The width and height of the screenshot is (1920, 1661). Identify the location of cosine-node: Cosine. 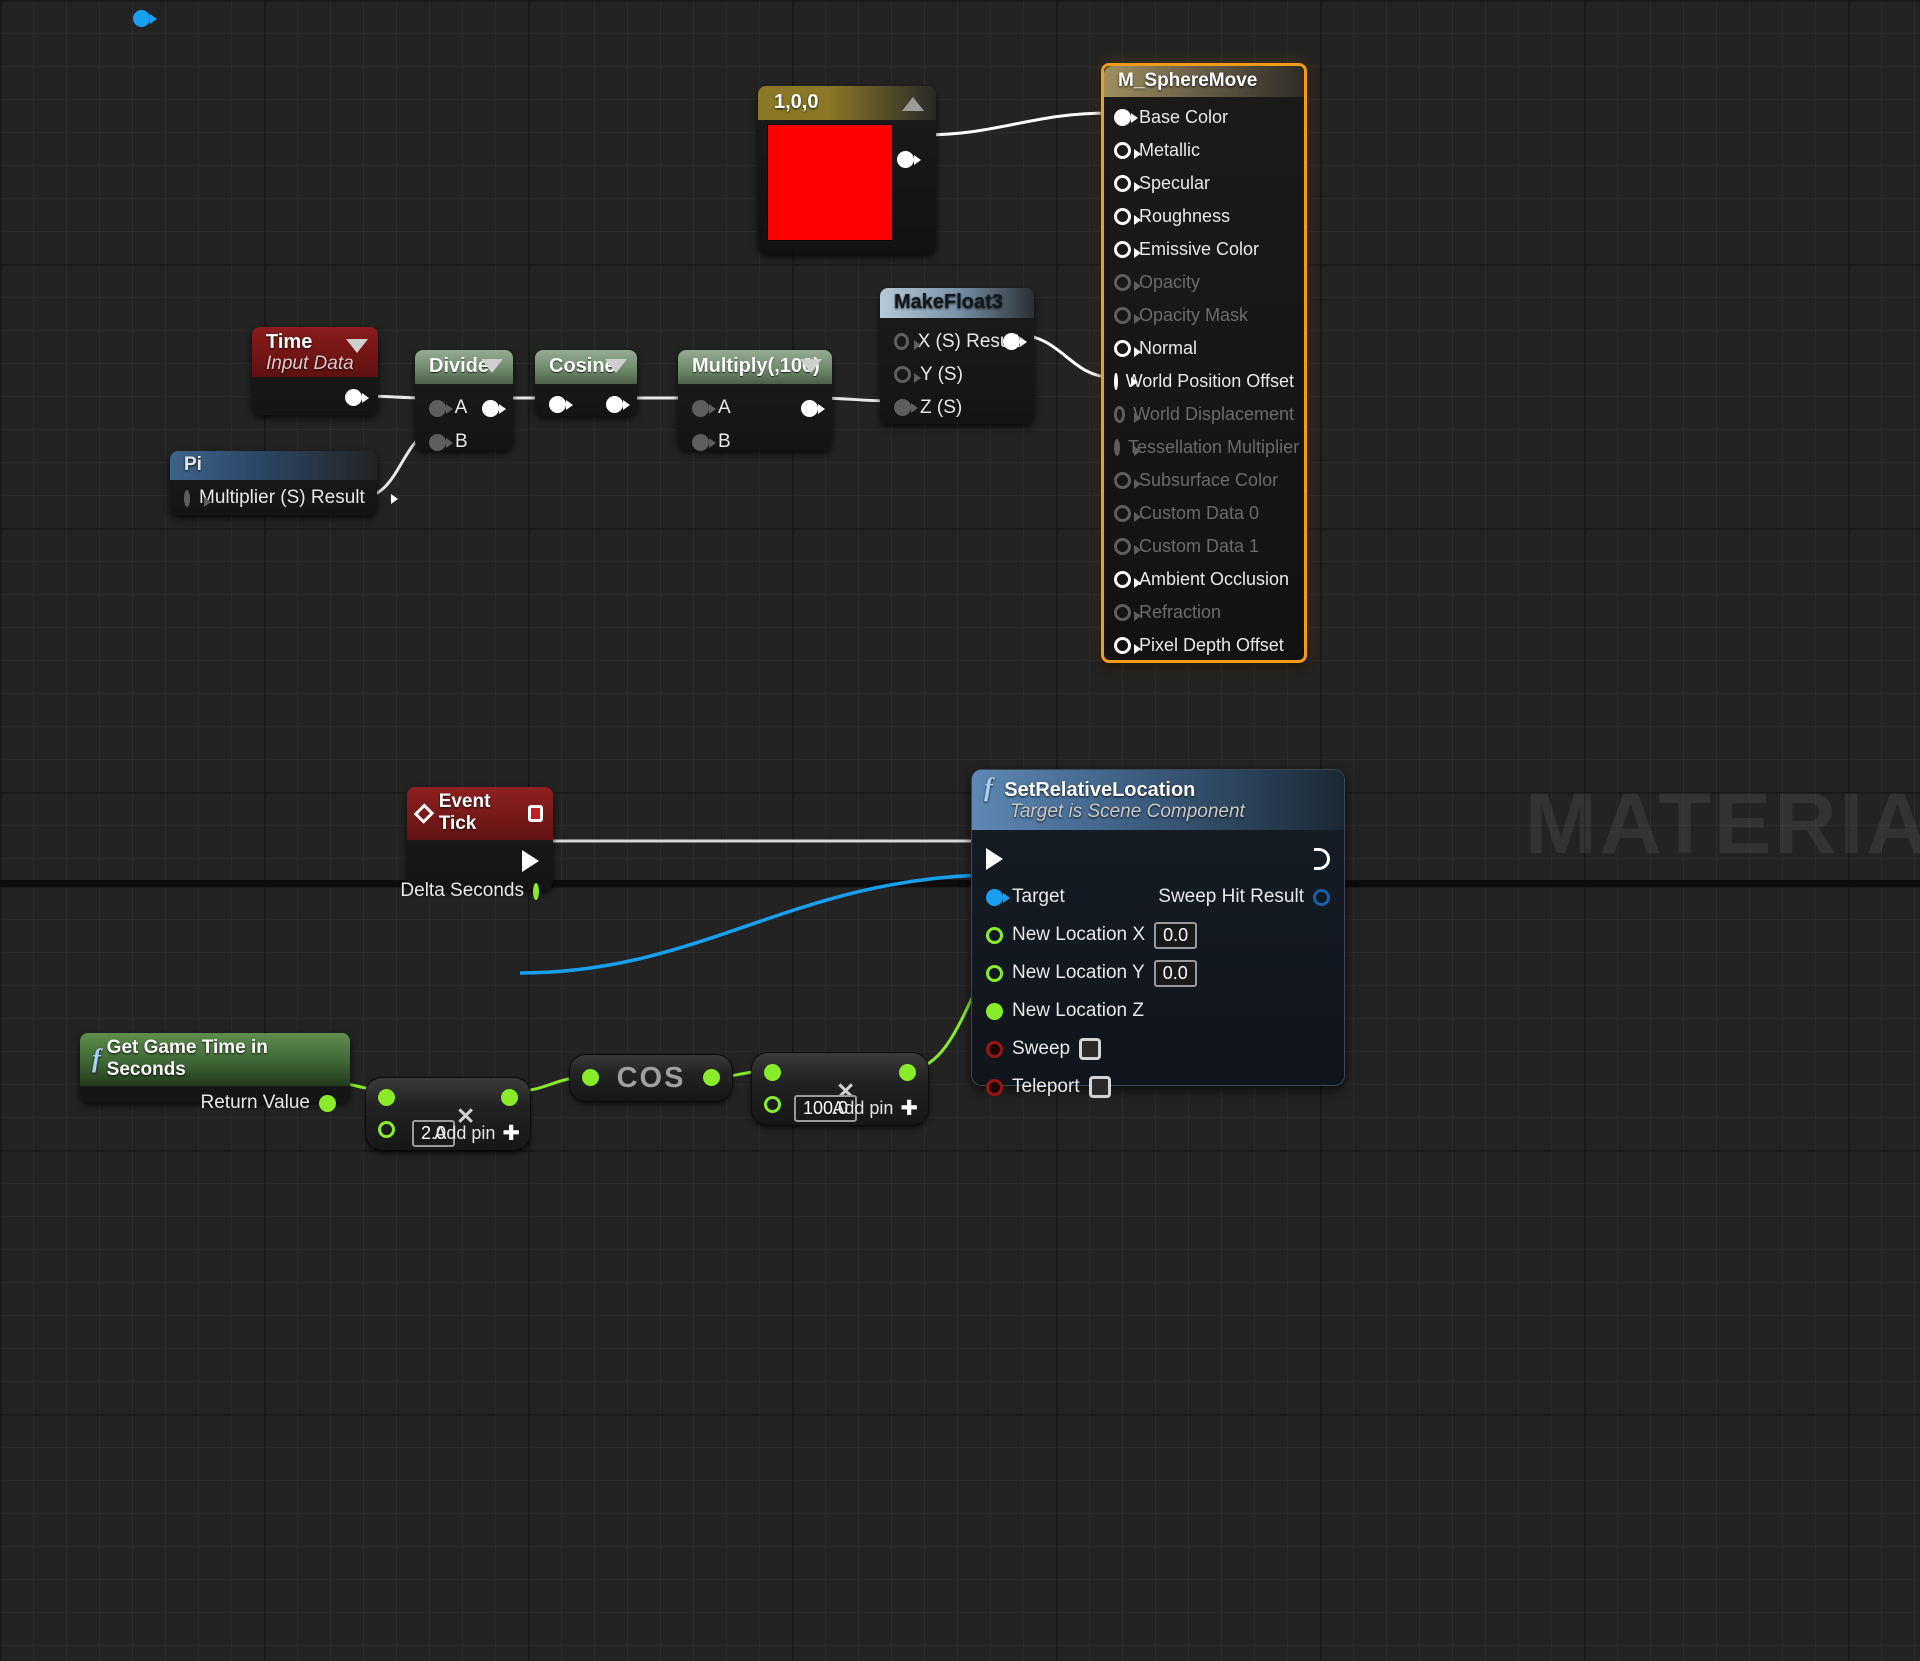
(586, 383).